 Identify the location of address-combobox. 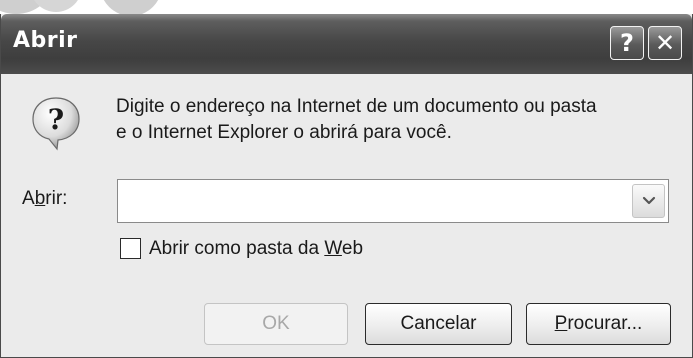
(393, 201).